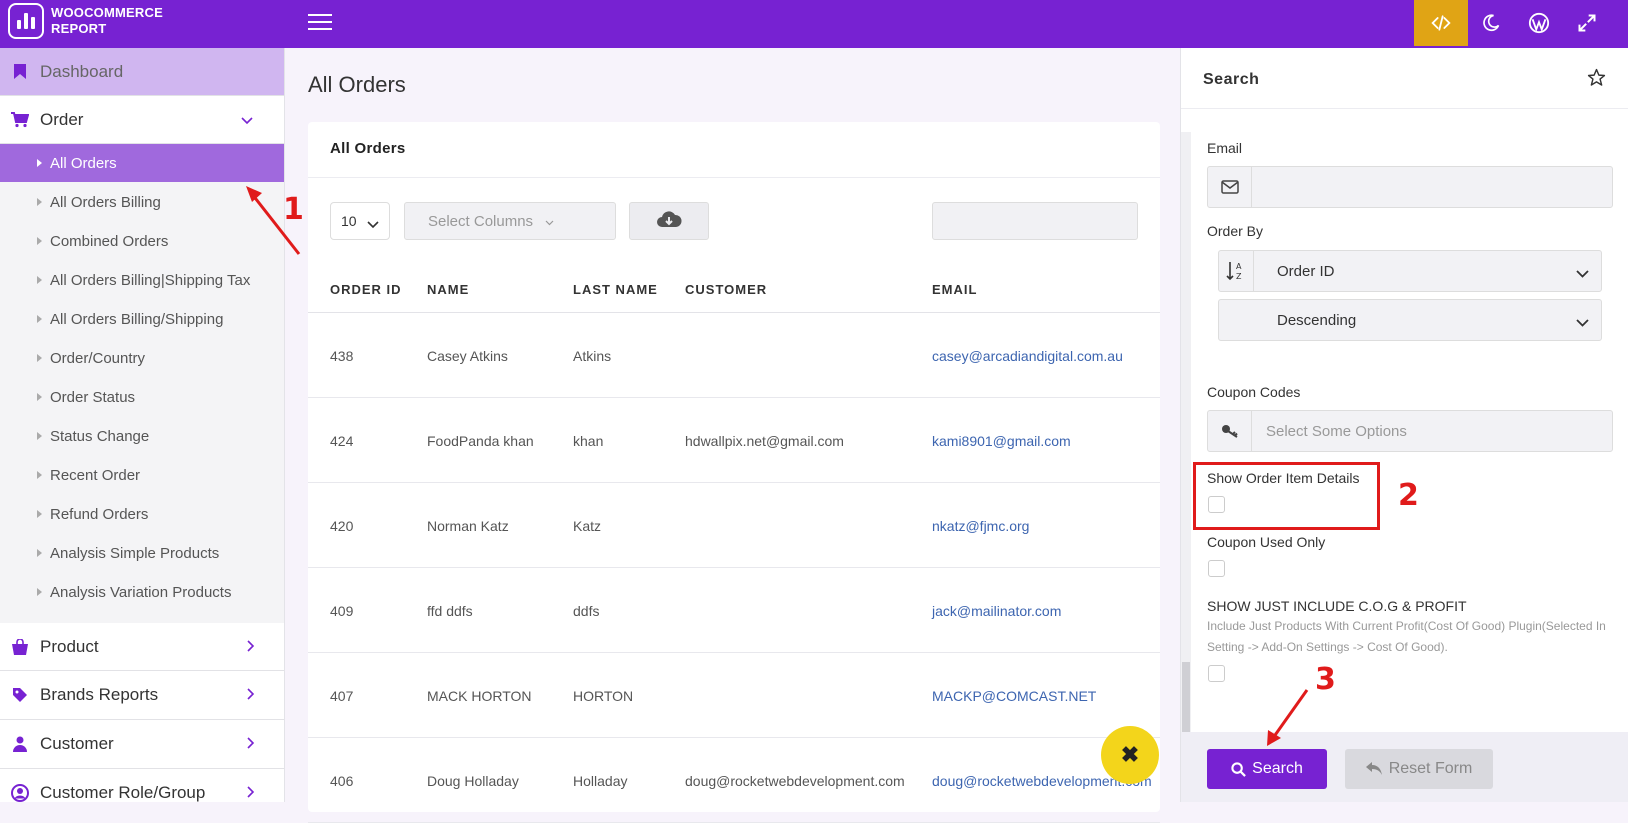 The width and height of the screenshot is (1628, 823). What do you see at coordinates (1441, 23) in the screenshot?
I see `code-icon` at bounding box center [1441, 23].